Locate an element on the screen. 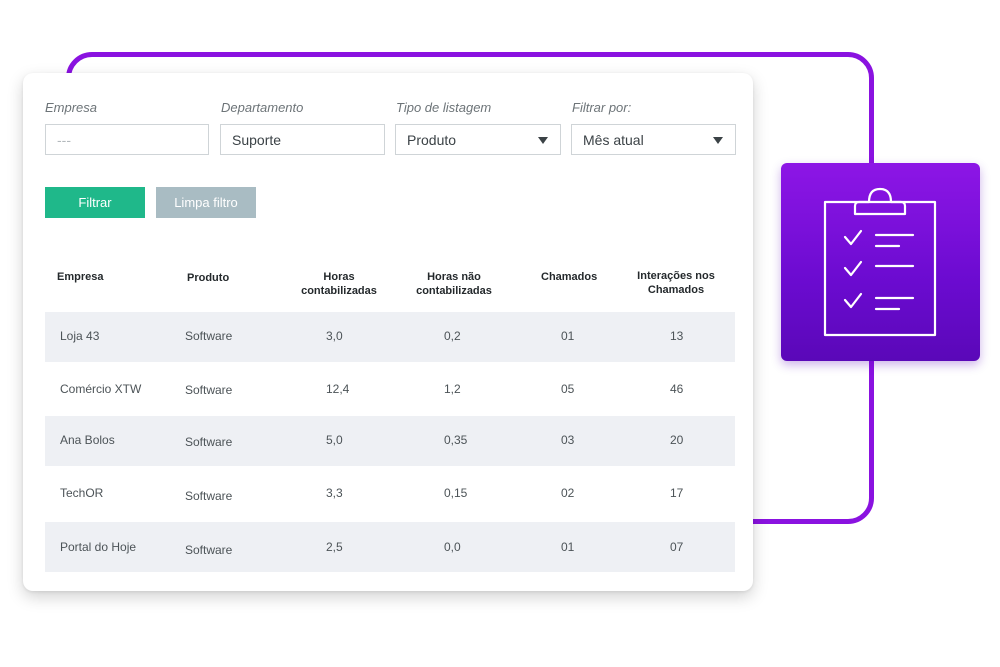  cell-empresa: Ana Bolos is located at coordinates (87, 440).